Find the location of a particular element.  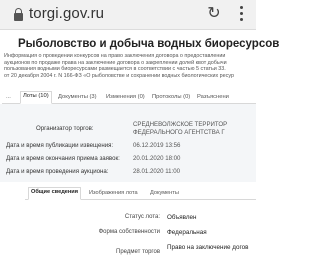

auction-date-label: Дата и время проведения аукциона: is located at coordinates (57, 171).